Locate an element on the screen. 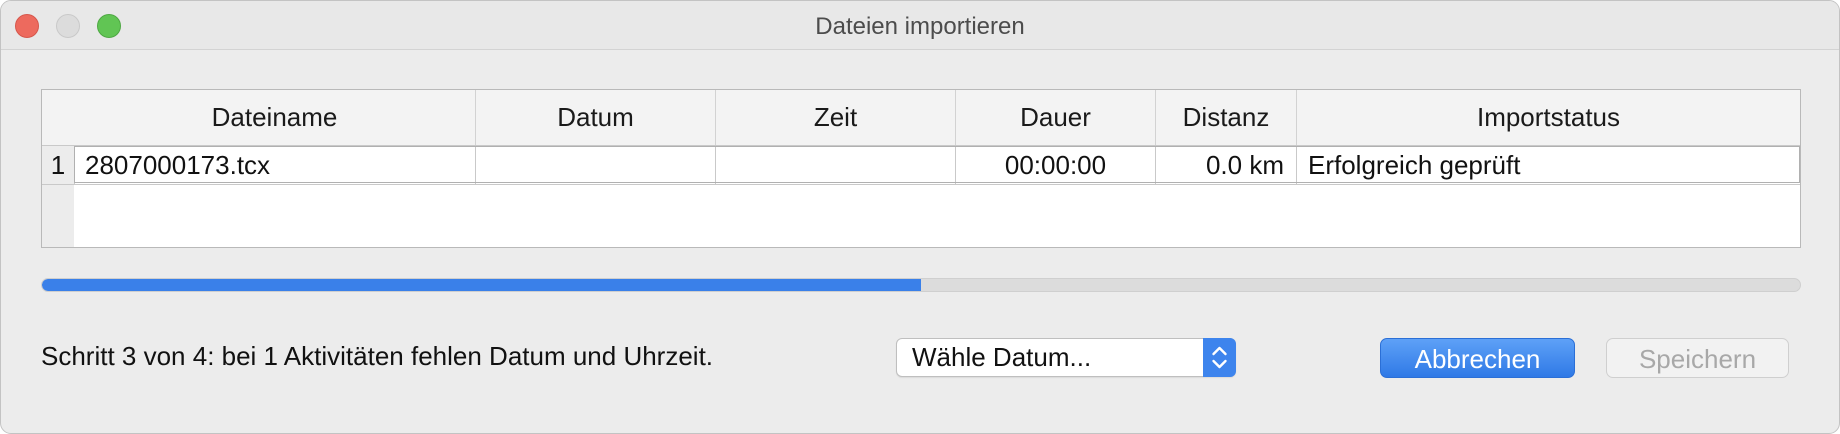  cell-import-status: Erfolgreich geprüft is located at coordinates (1548, 165).